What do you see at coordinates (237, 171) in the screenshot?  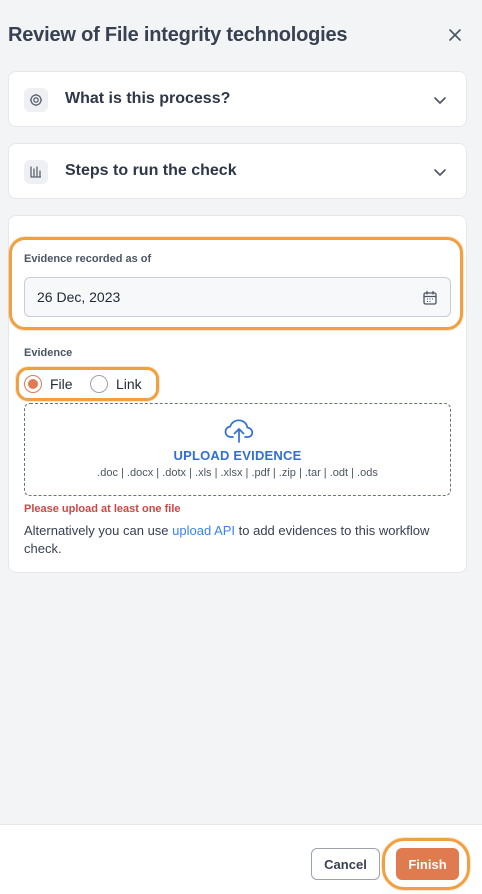 I see `accordion-steps: Steps to run the check` at bounding box center [237, 171].